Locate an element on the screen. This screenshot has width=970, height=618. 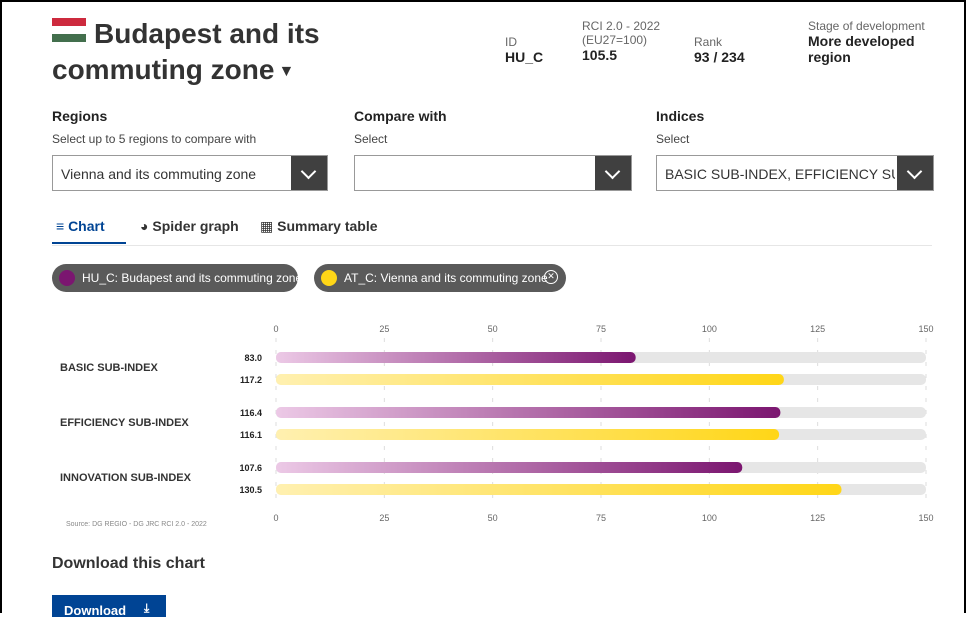
category-label: BASIC SUB-INDEX is located at coordinates (109, 368).